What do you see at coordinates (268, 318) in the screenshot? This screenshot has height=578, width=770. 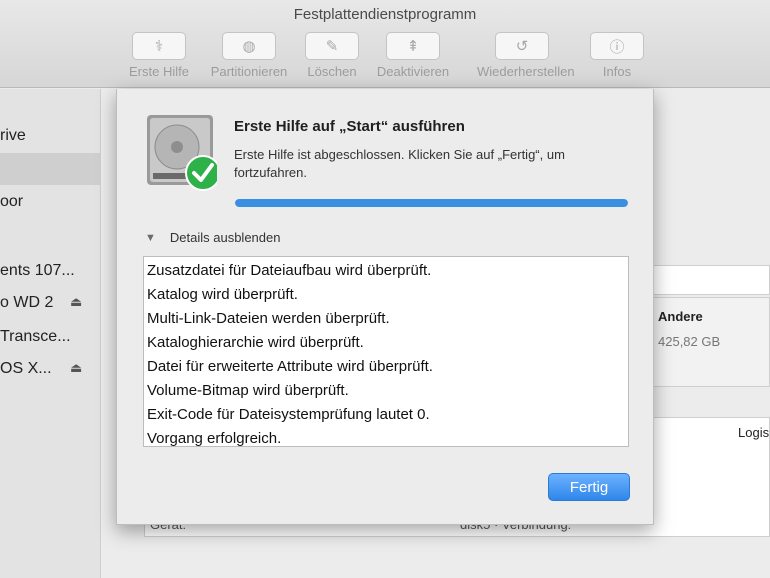 I see `log-line: Multi-Link-Dateien werden überprüft.` at bounding box center [268, 318].